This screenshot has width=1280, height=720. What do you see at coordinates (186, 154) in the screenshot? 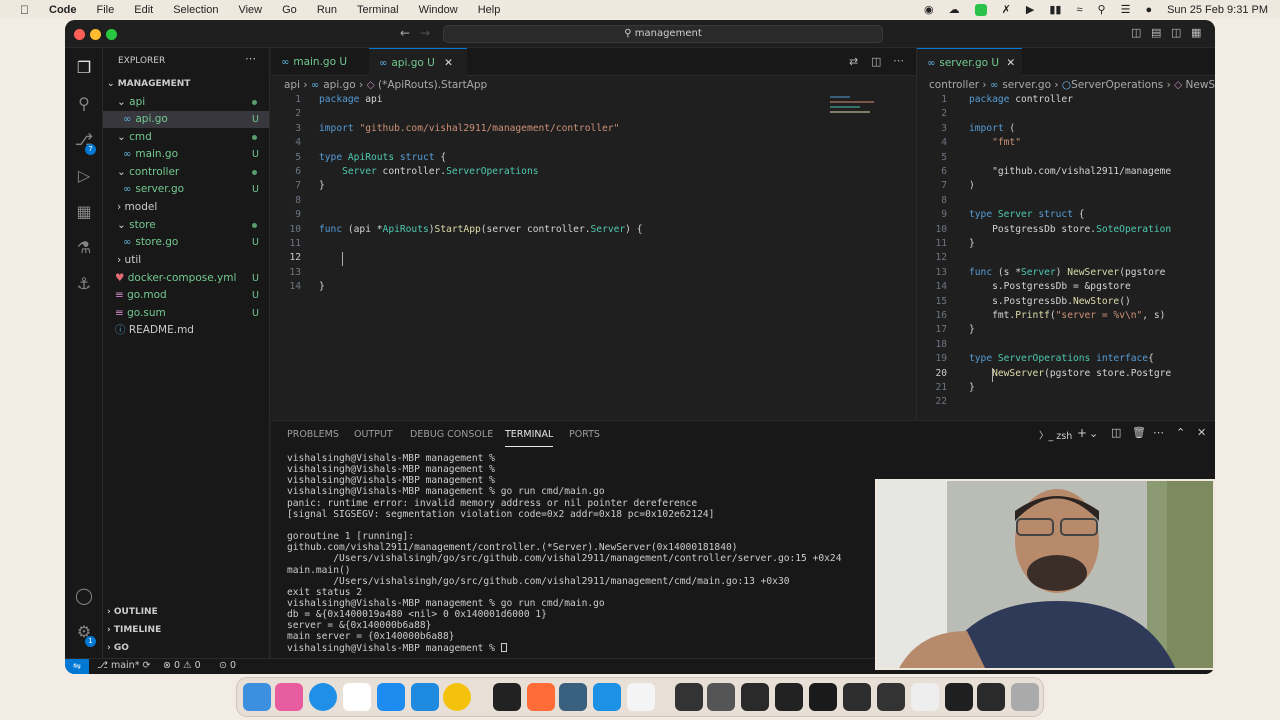
I see `tree-file-main-go: ∞ main.go U` at bounding box center [186, 154].